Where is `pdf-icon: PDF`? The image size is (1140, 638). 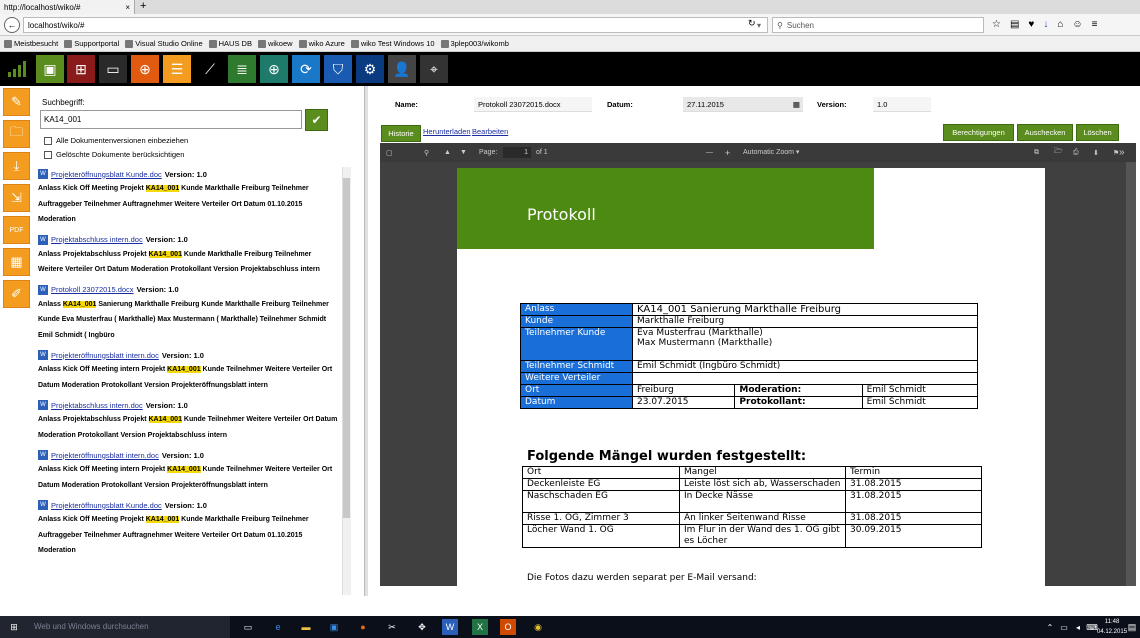
pdf-icon: PDF is located at coordinates (16, 230).